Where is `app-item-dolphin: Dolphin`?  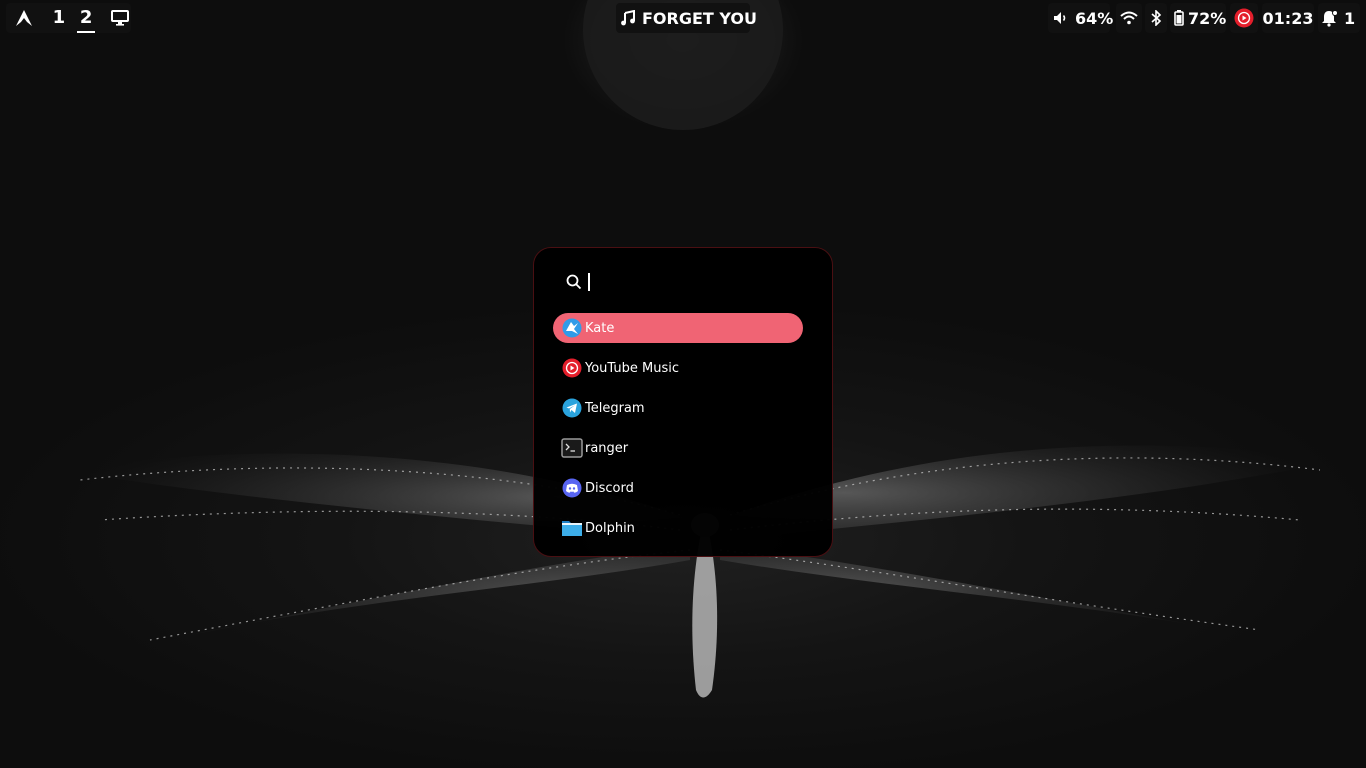 app-item-dolphin: Dolphin is located at coordinates (678, 528).